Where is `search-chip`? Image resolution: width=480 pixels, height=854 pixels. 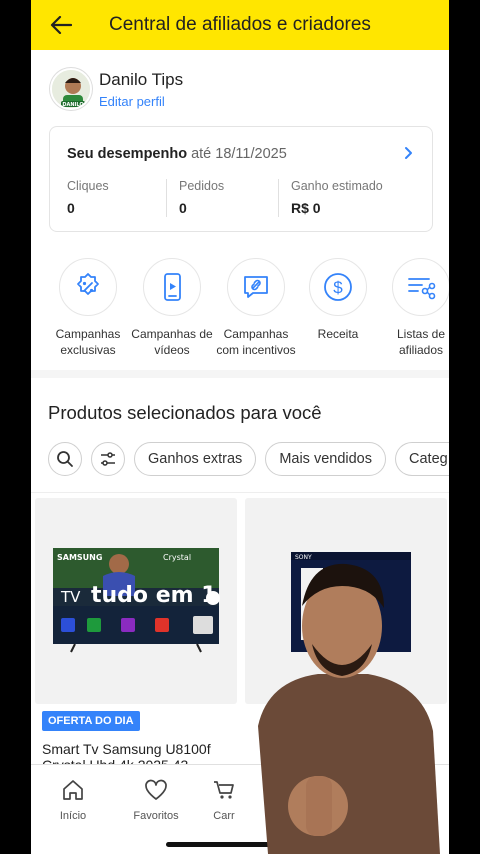
search-chip is located at coordinates (65, 459).